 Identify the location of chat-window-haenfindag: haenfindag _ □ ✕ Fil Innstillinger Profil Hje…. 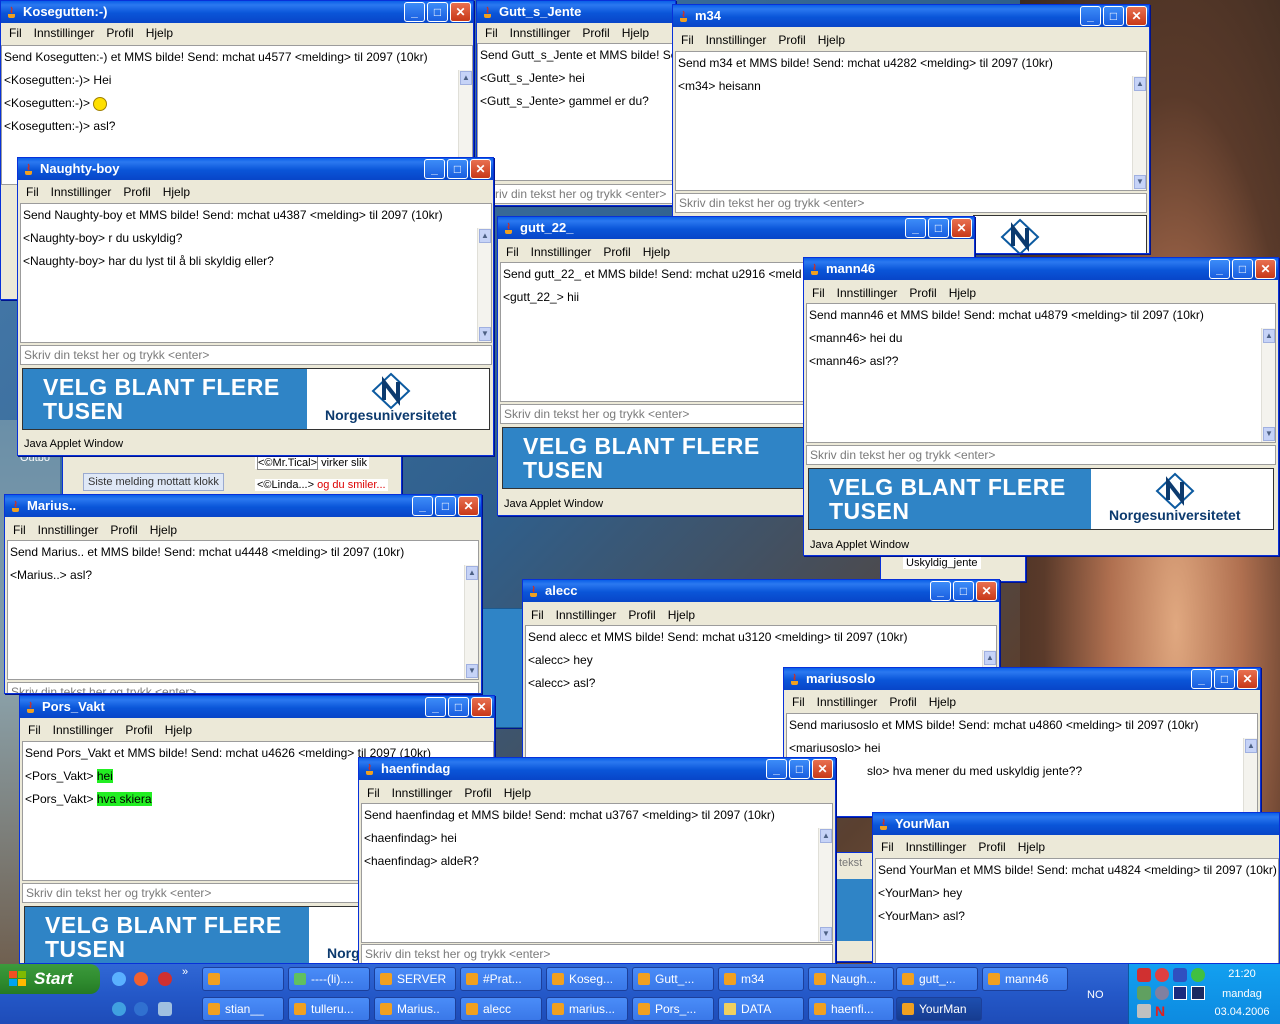
(597, 860).